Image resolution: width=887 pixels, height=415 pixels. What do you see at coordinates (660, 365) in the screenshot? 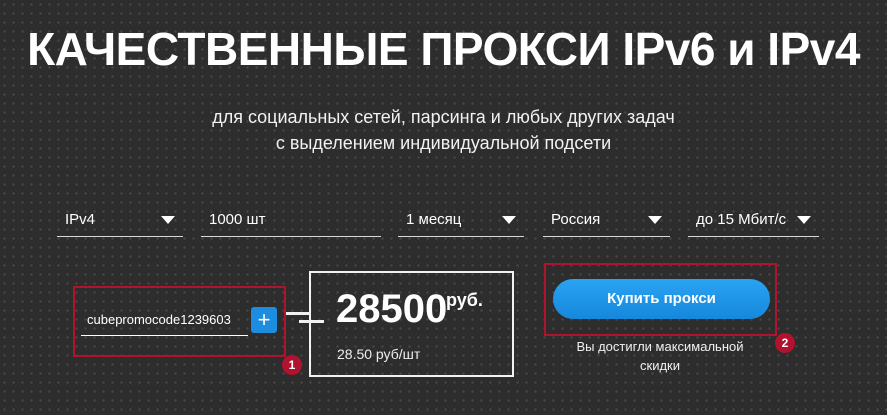
I see `discount-limit-line-2: скидки` at bounding box center [660, 365].